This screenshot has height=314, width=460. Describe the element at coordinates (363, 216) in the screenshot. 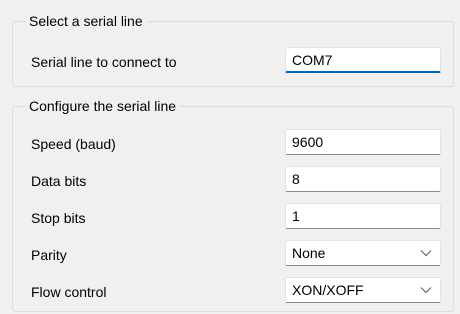

I see `stop-bits-input: 1` at that location.